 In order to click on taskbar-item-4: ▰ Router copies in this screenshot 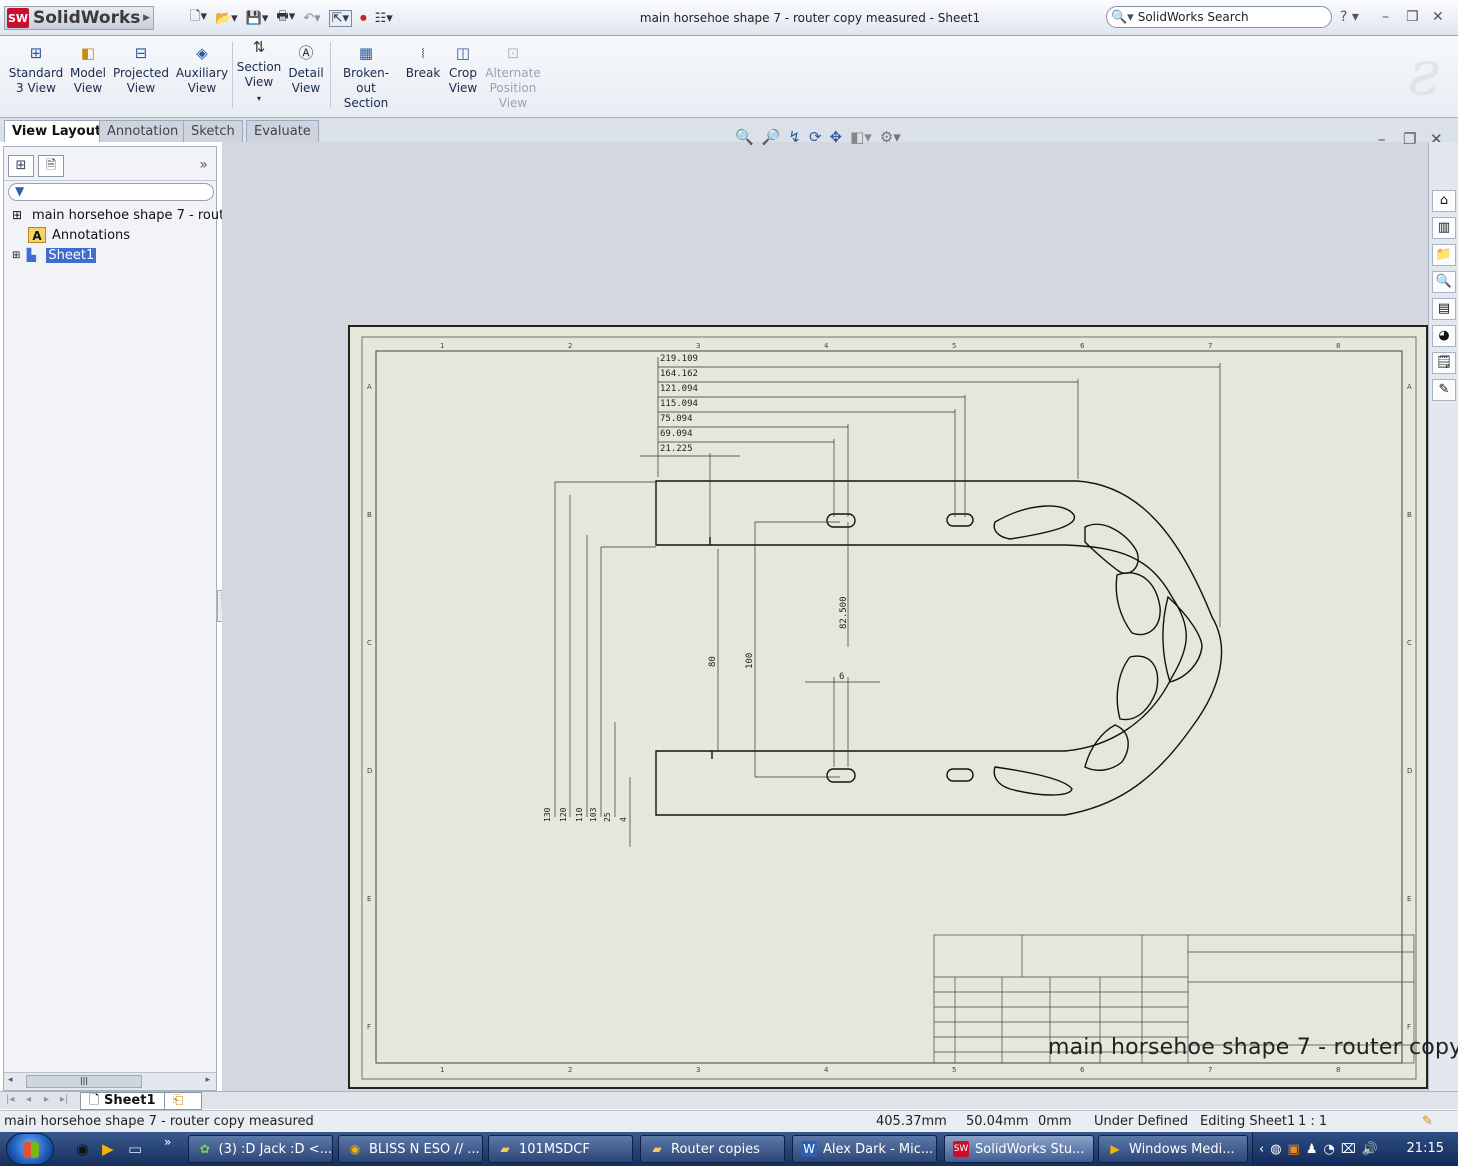, I will do `click(712, 1149)`.